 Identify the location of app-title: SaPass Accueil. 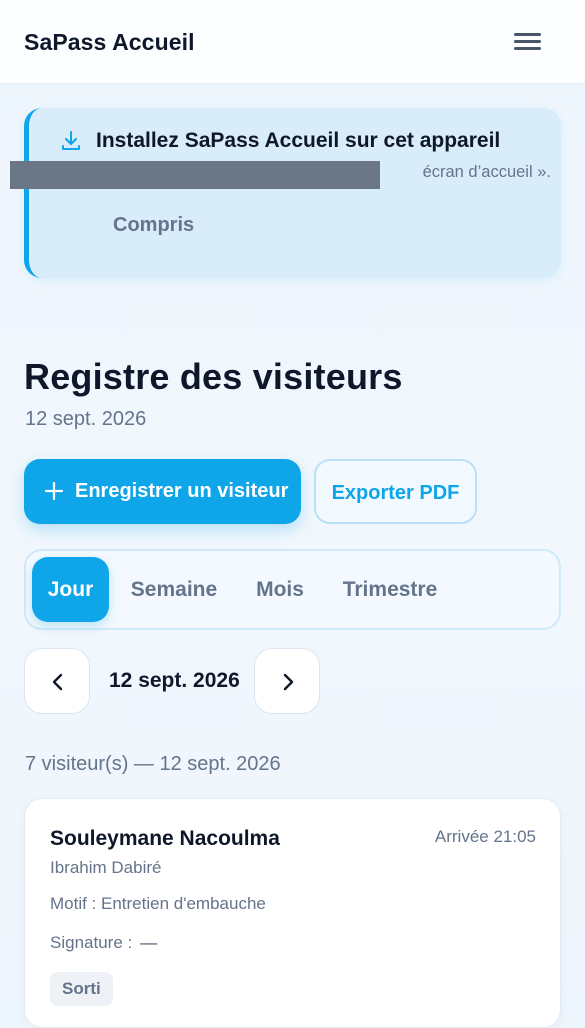
(109, 42).